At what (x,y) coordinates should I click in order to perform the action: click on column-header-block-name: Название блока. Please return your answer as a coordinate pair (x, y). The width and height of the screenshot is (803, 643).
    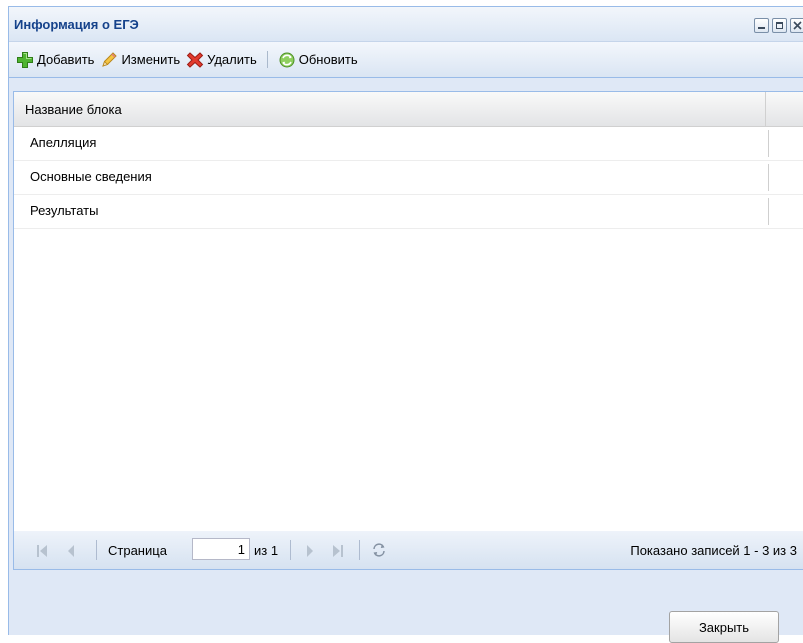
    Looking at the image, I should click on (73, 109).